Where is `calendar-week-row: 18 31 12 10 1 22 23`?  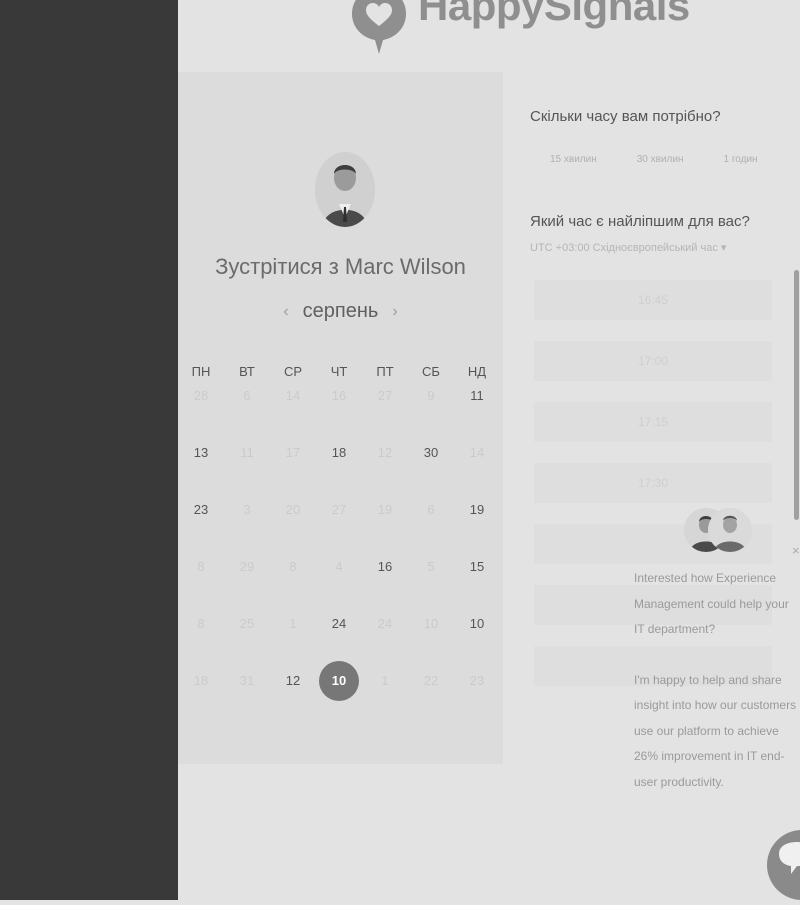
calendar-week-row: 18 31 12 10 1 22 23 is located at coordinates (340, 695).